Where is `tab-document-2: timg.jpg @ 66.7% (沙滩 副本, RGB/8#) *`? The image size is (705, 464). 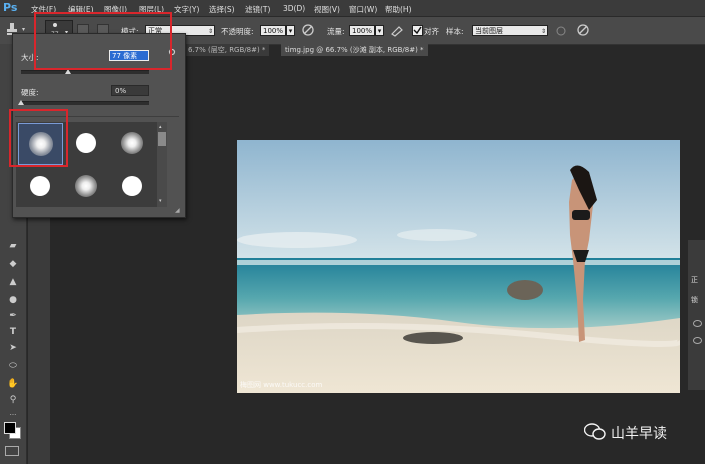 tab-document-2: timg.jpg @ 66.7% (沙滩 副本, RGB/8#) * is located at coordinates (354, 50).